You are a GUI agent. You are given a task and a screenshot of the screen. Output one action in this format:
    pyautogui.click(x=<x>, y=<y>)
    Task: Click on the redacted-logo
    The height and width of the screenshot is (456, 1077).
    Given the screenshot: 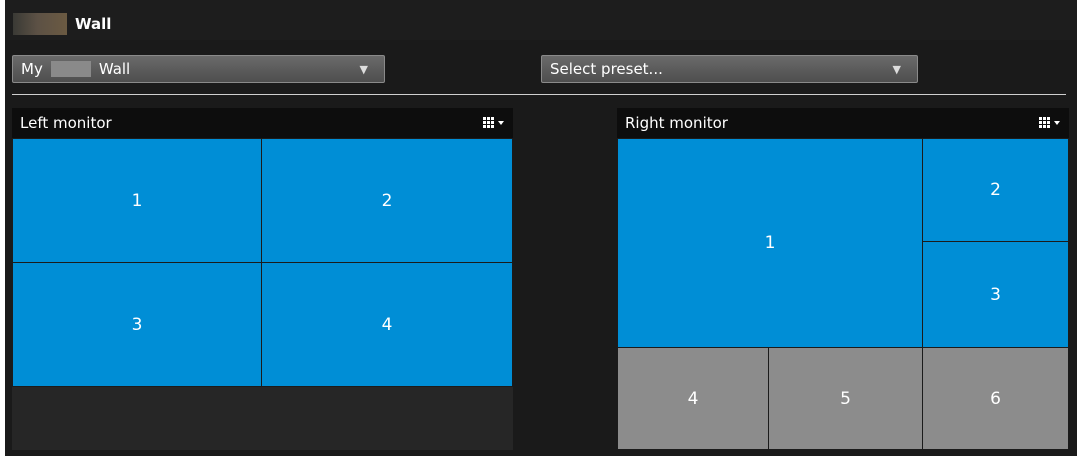 What is the action you would take?
    pyautogui.click(x=40, y=24)
    